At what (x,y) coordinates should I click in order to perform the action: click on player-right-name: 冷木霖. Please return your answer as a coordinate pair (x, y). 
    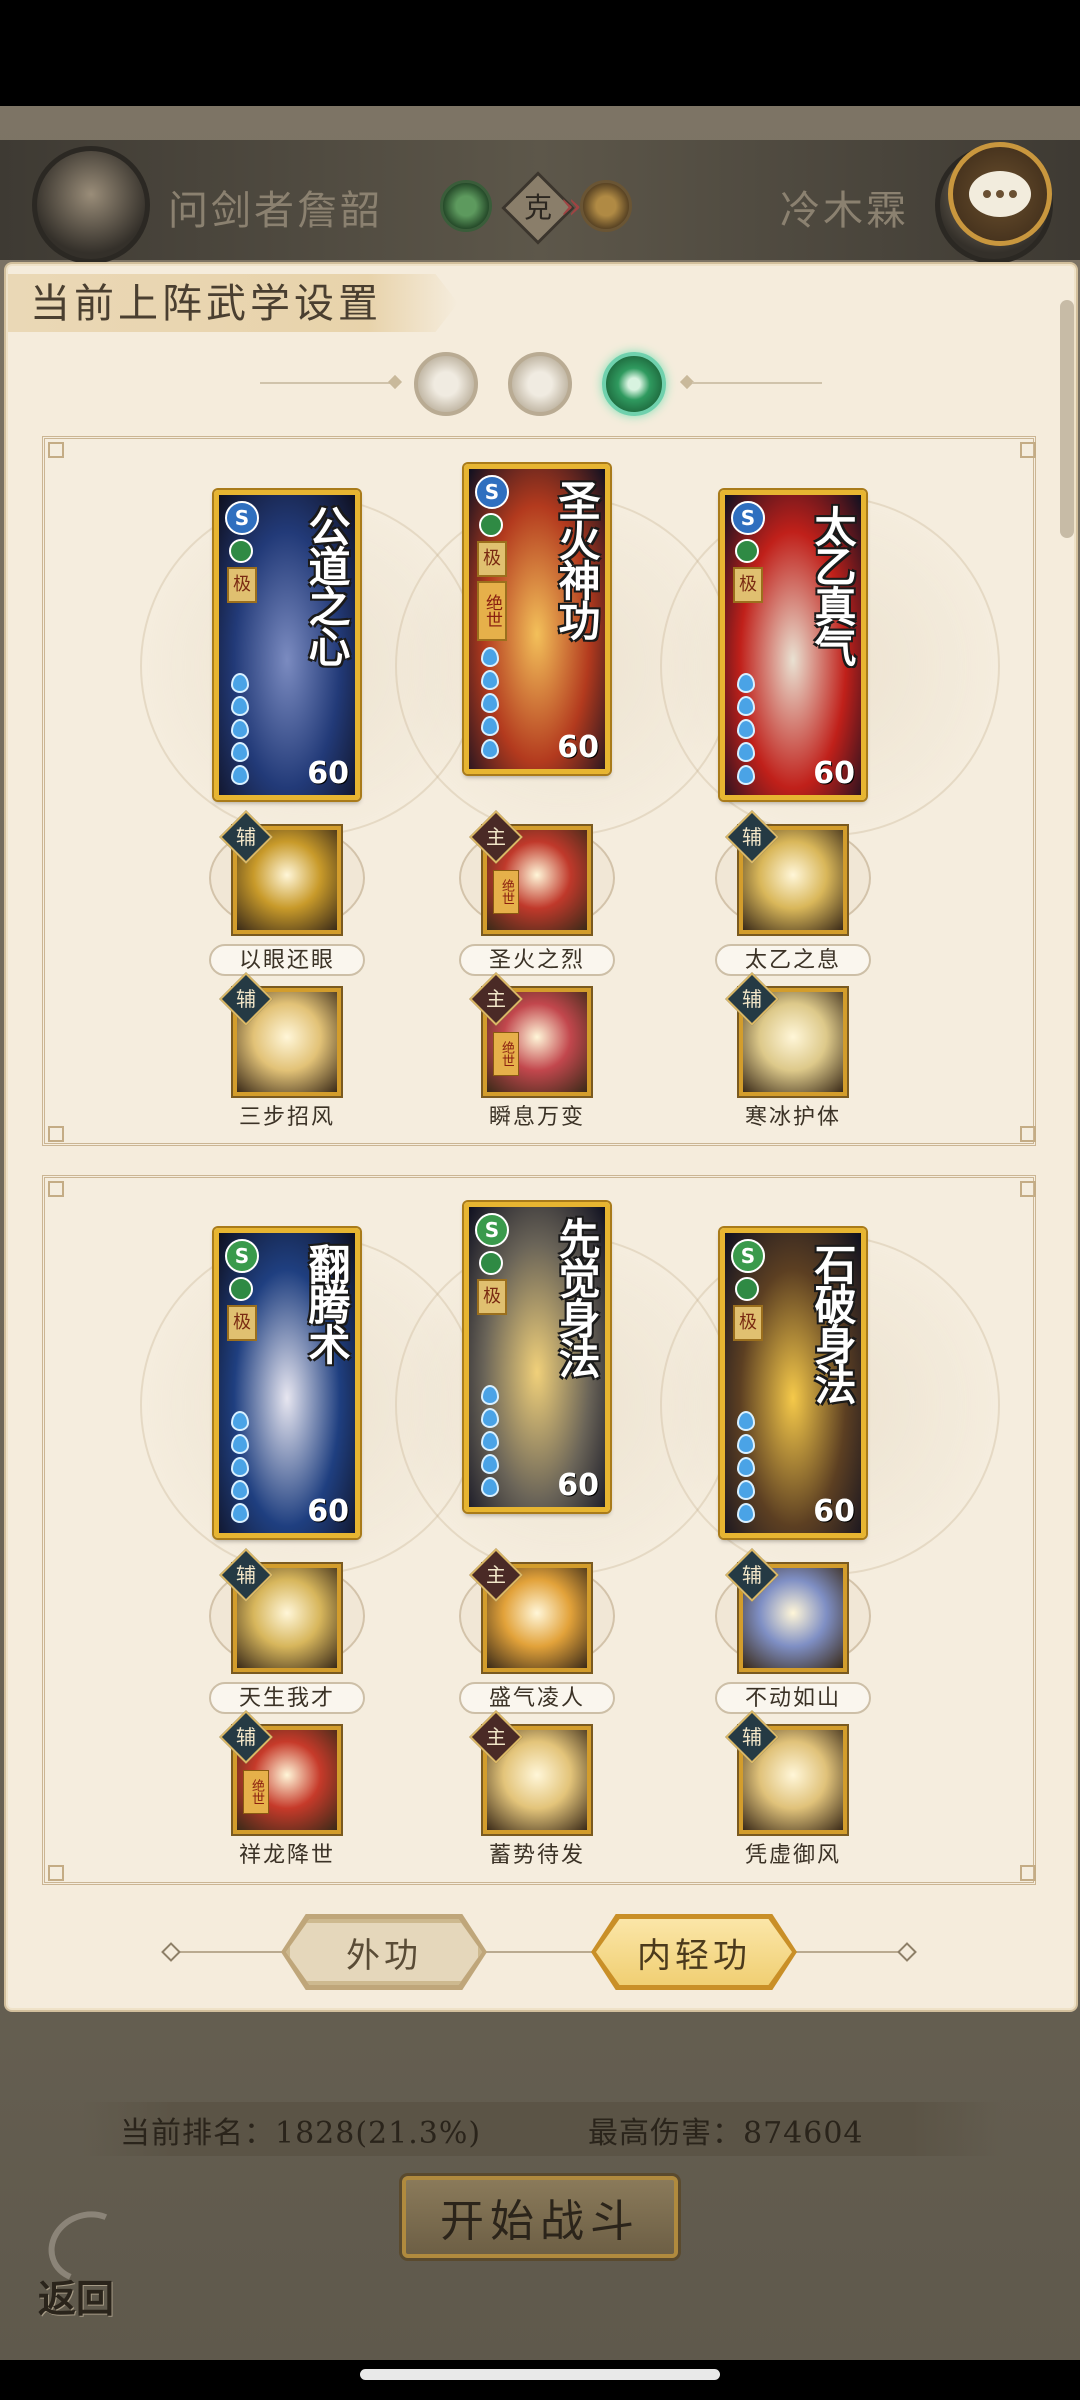
    Looking at the image, I should click on (844, 211).